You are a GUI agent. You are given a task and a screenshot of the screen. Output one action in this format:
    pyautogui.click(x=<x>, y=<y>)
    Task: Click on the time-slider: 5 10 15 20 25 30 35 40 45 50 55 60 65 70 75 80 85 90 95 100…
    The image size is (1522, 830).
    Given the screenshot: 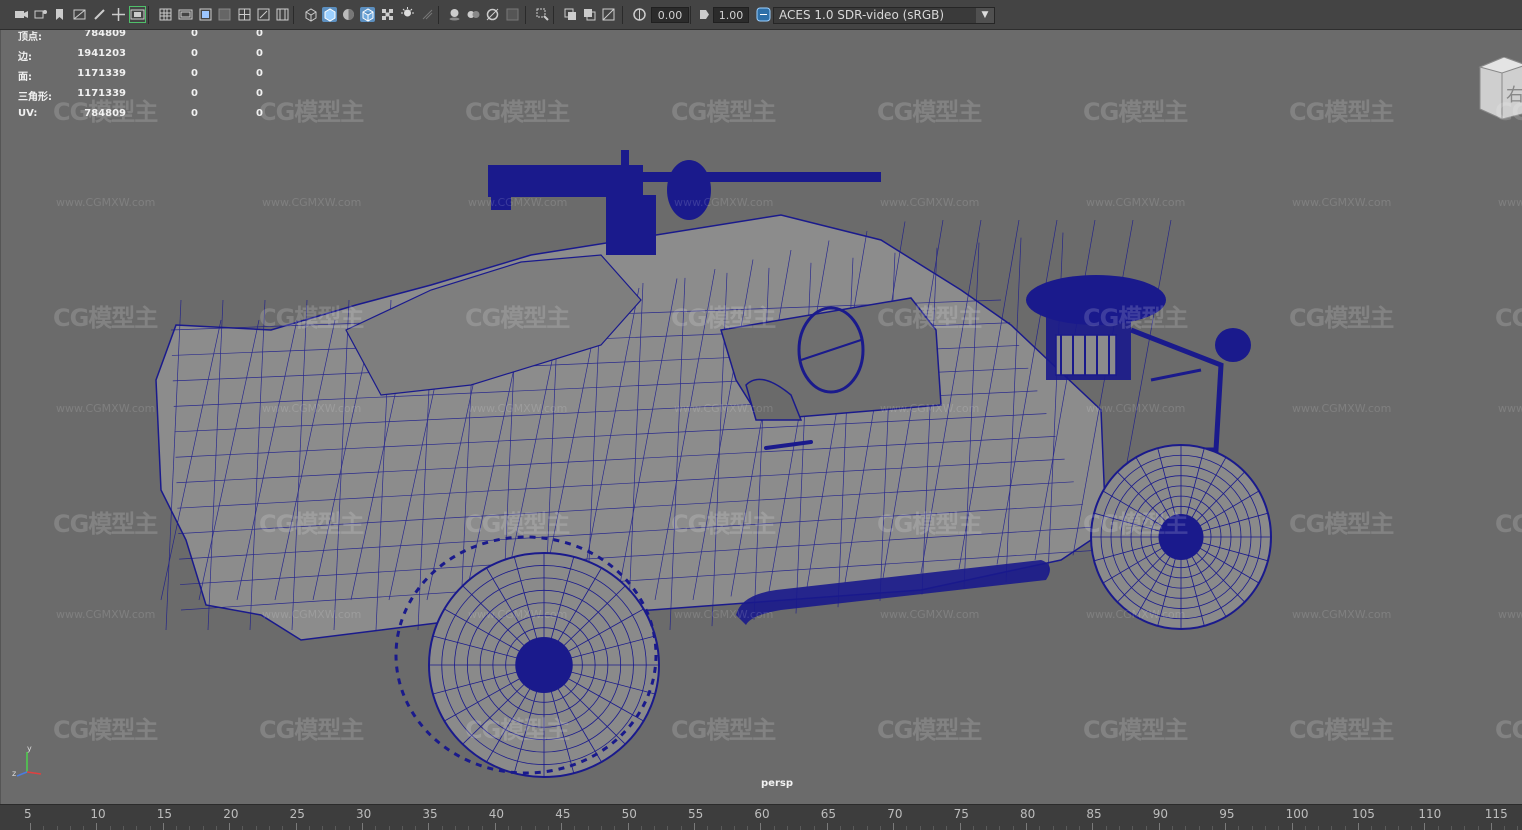 What is the action you would take?
    pyautogui.click(x=761, y=817)
    